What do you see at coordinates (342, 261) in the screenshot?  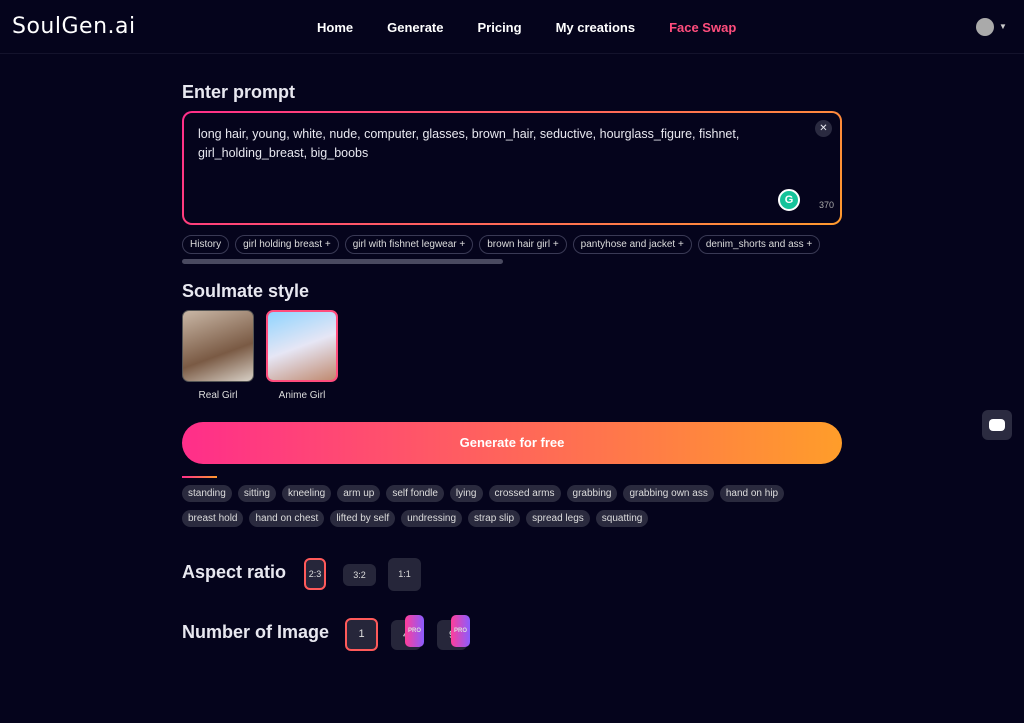 I see `history-scrollbar` at bounding box center [342, 261].